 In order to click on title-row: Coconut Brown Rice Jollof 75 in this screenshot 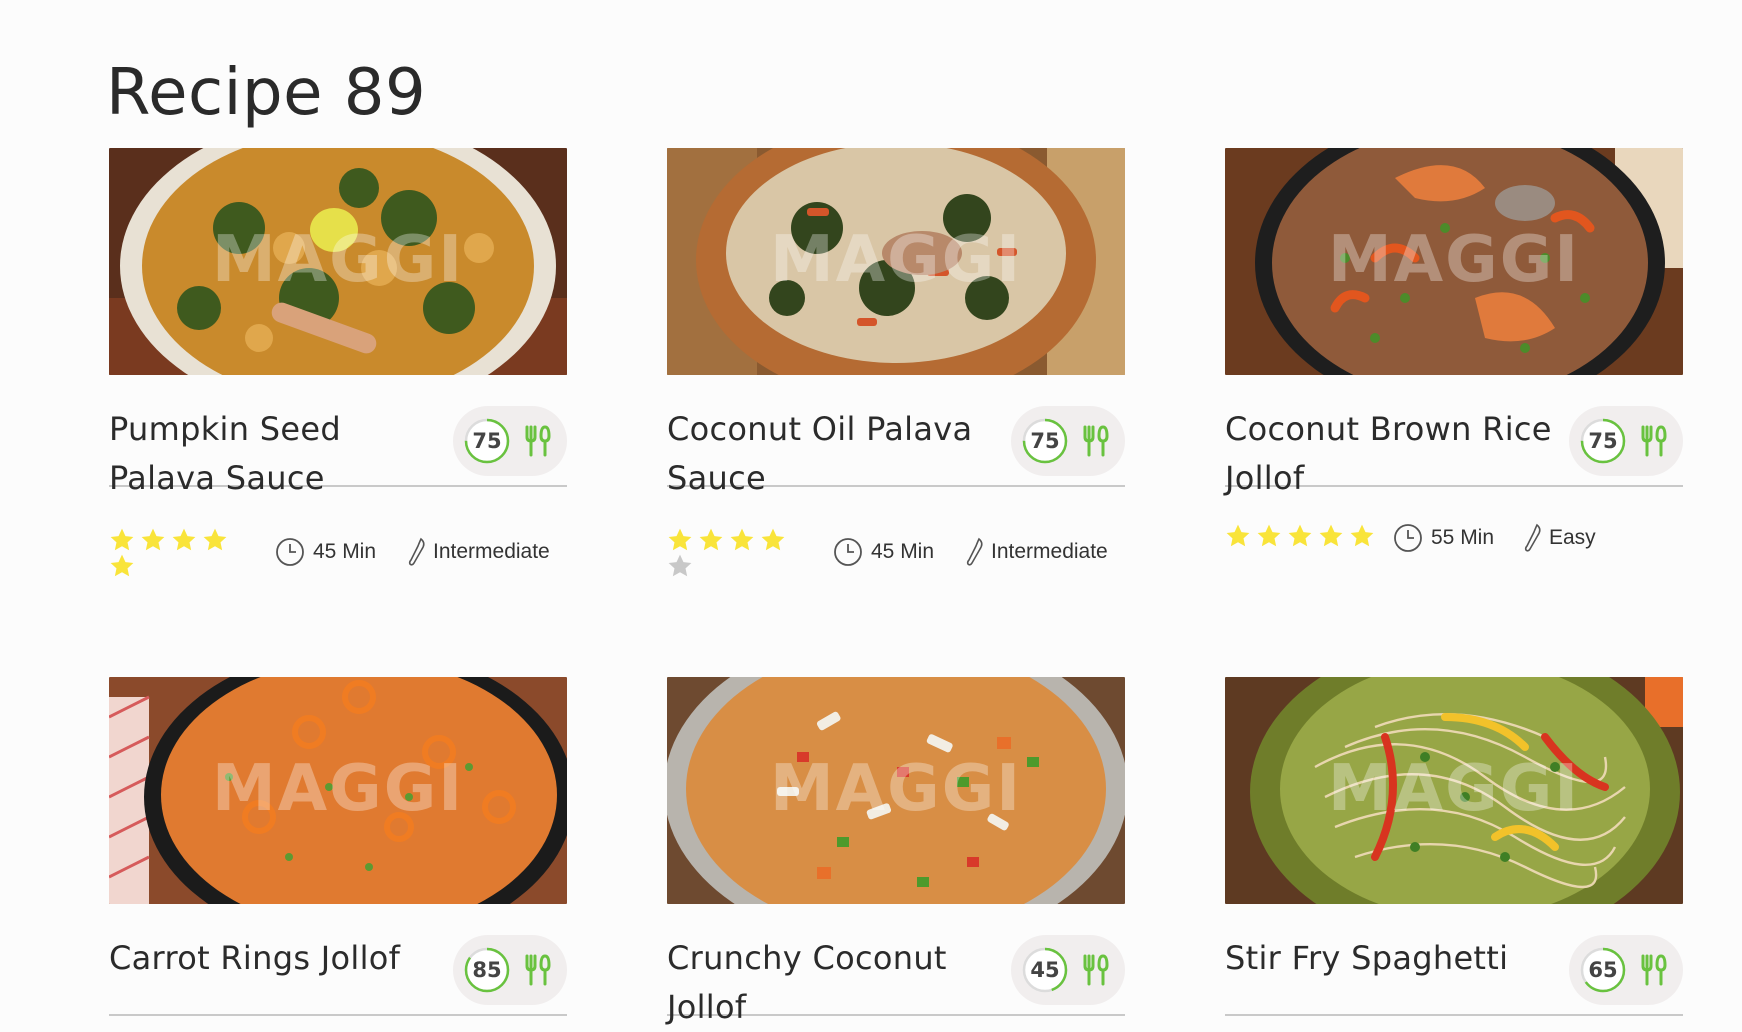, I will do `click(1454, 436)`.